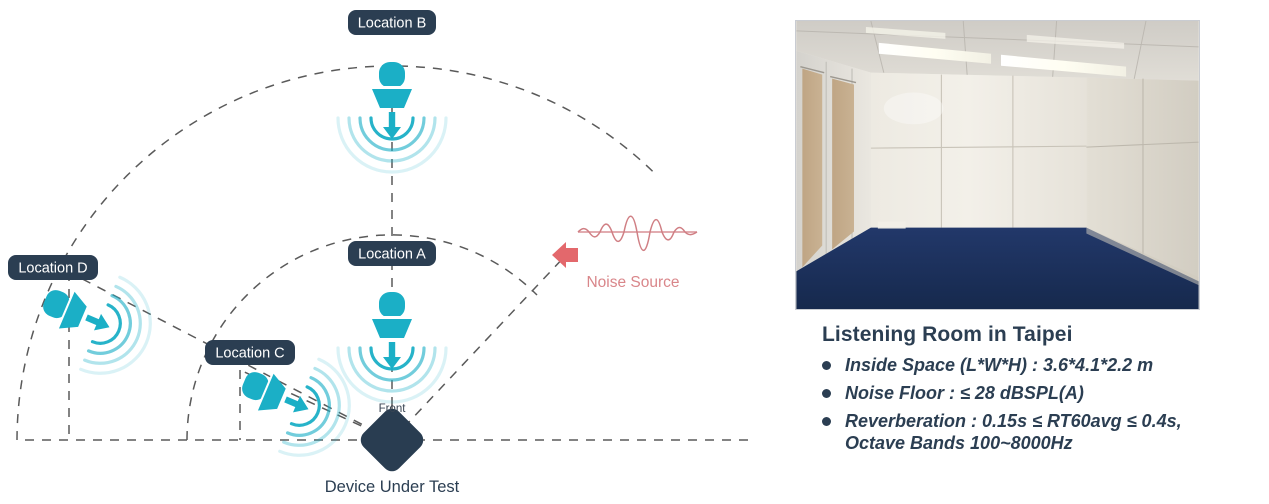 This screenshot has height=504, width=1269. Describe the element at coordinates (392, 125) in the screenshot. I see `direction-arrow-b` at that location.